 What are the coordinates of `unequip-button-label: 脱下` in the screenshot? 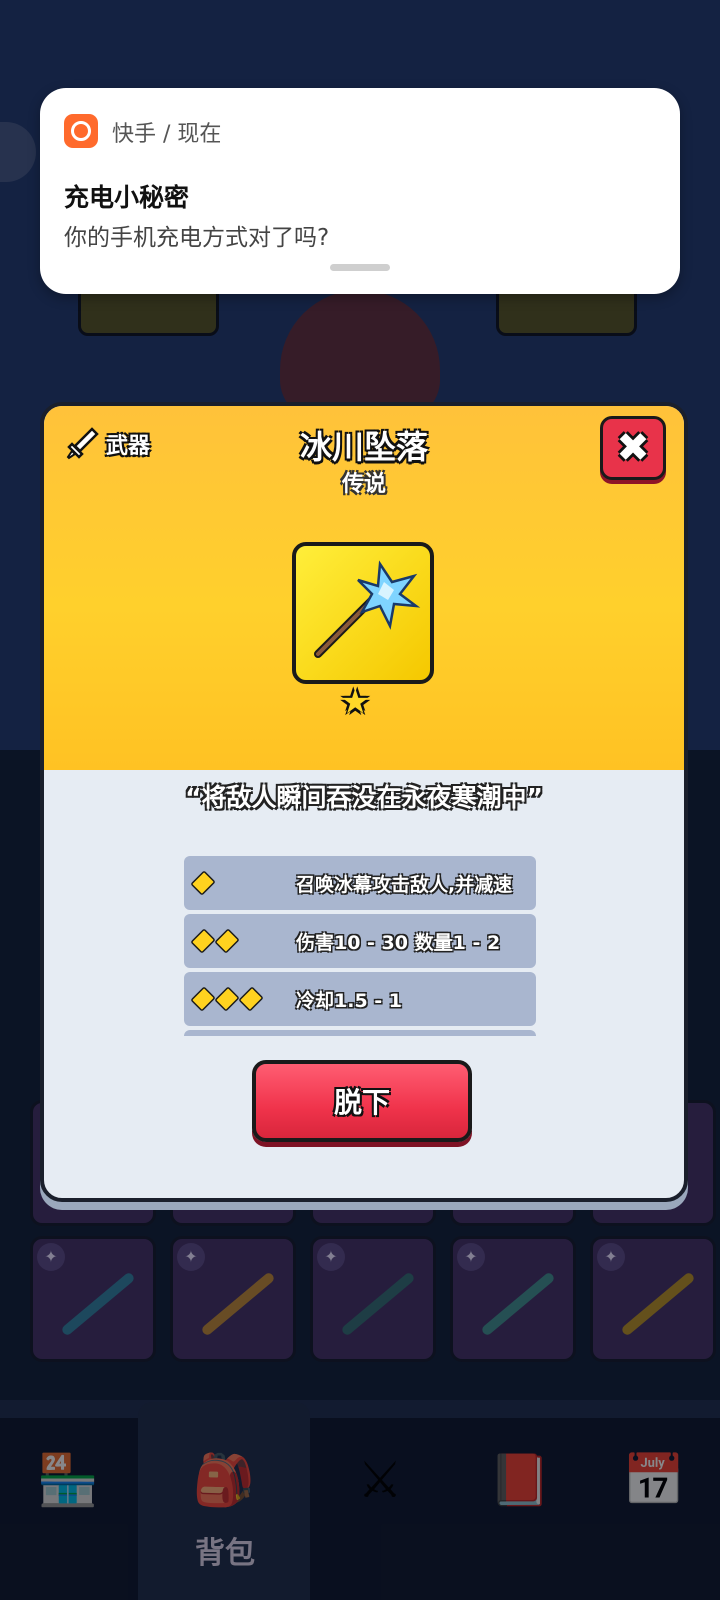 It's located at (361, 1102).